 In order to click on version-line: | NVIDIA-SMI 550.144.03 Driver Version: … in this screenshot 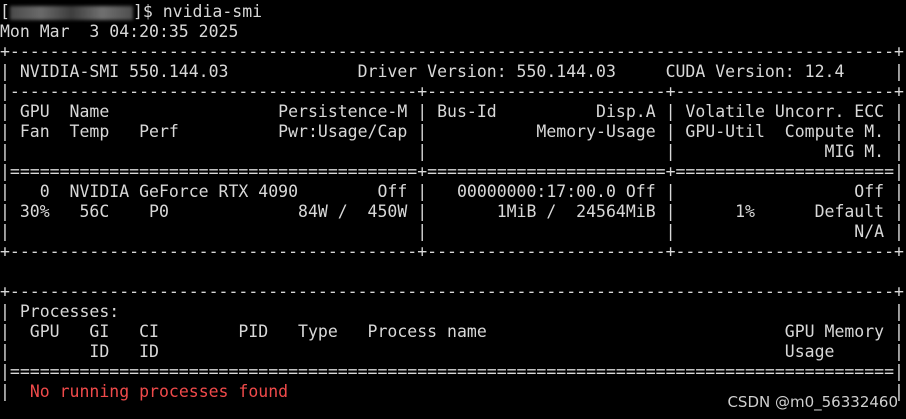, I will do `click(452, 71)`.